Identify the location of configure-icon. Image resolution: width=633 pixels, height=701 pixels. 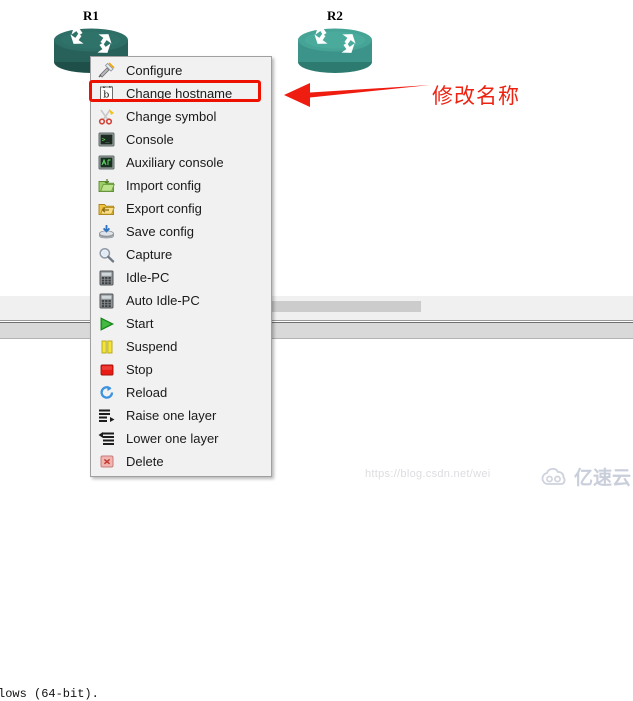
(106, 71).